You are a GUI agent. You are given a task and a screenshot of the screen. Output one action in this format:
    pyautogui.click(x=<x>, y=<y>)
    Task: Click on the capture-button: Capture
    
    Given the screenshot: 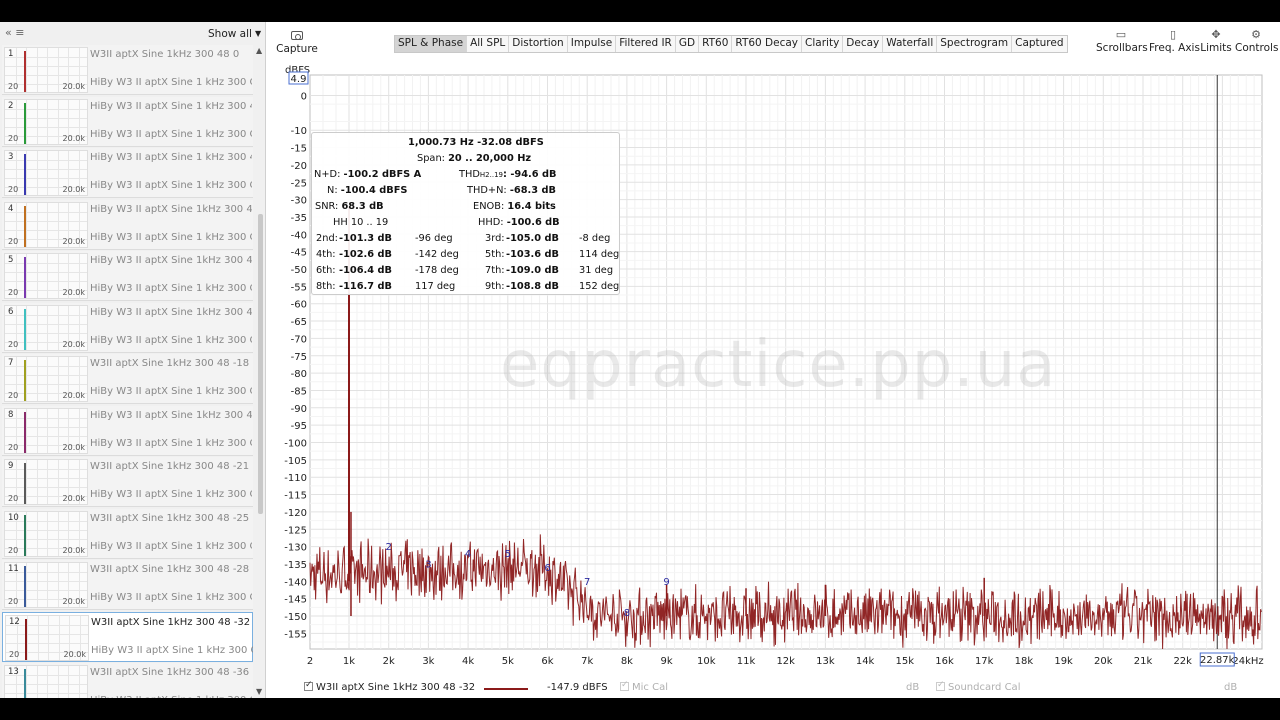 What is the action you would take?
    pyautogui.click(x=297, y=44)
    